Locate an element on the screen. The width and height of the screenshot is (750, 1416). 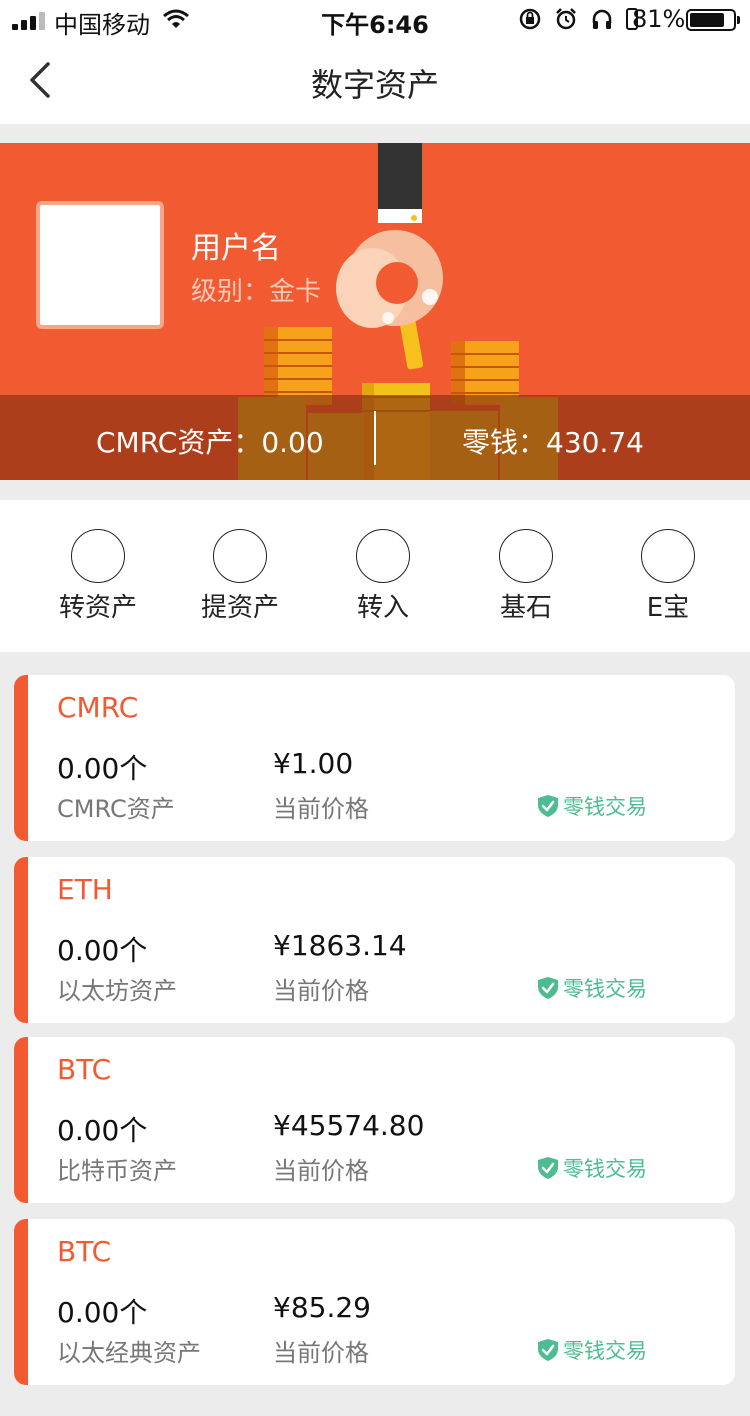
asset-symbol: ETH is located at coordinates (85, 889).